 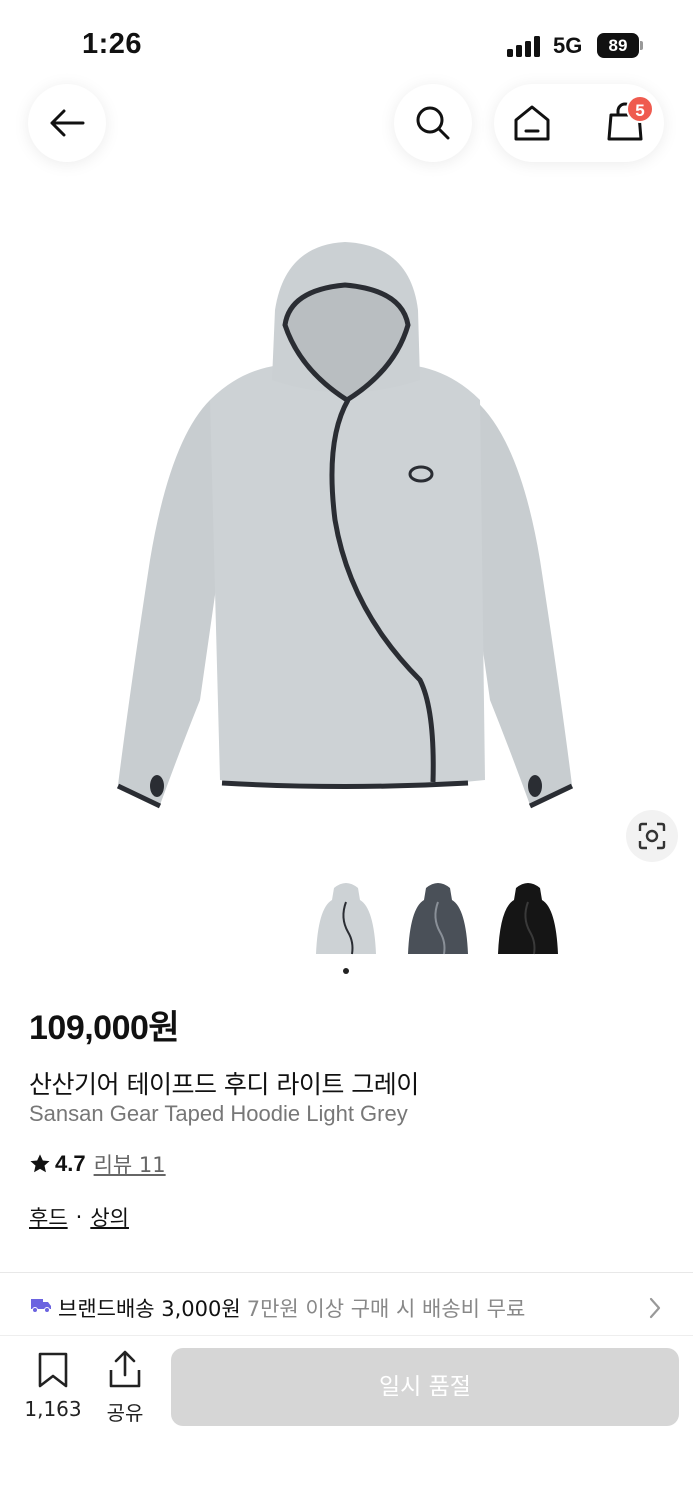 I want to click on image-search-button, so click(x=652, y=836).